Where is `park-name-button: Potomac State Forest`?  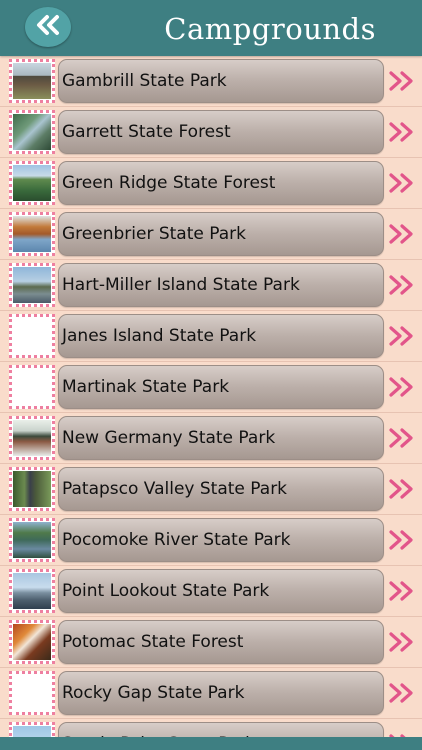
park-name-button: Potomac State Forest is located at coordinates (221, 642).